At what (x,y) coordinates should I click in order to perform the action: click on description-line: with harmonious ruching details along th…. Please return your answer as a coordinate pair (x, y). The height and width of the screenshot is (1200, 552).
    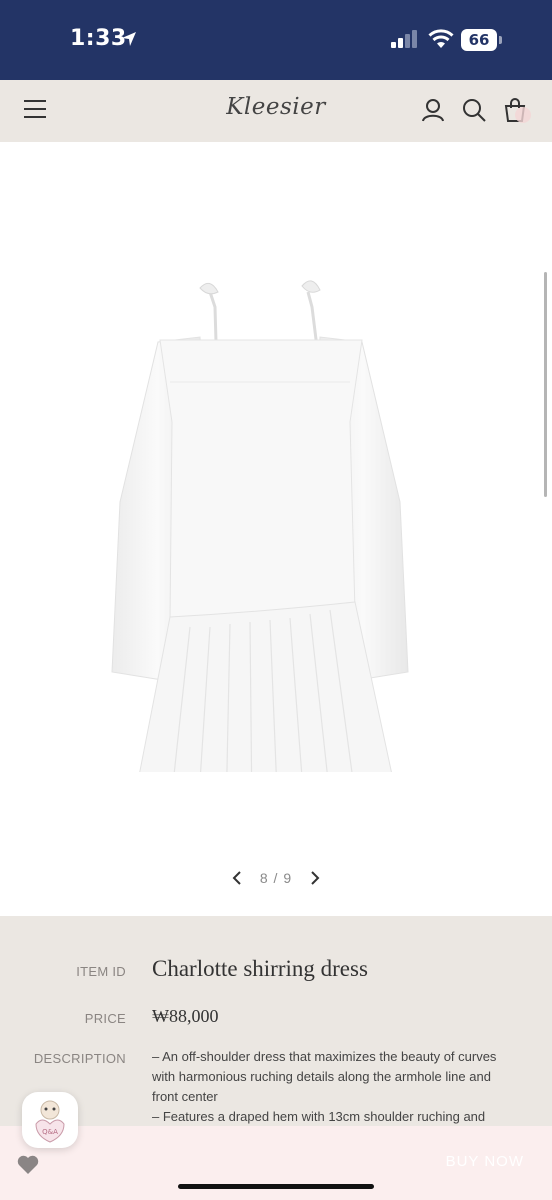
    Looking at the image, I should click on (321, 1076).